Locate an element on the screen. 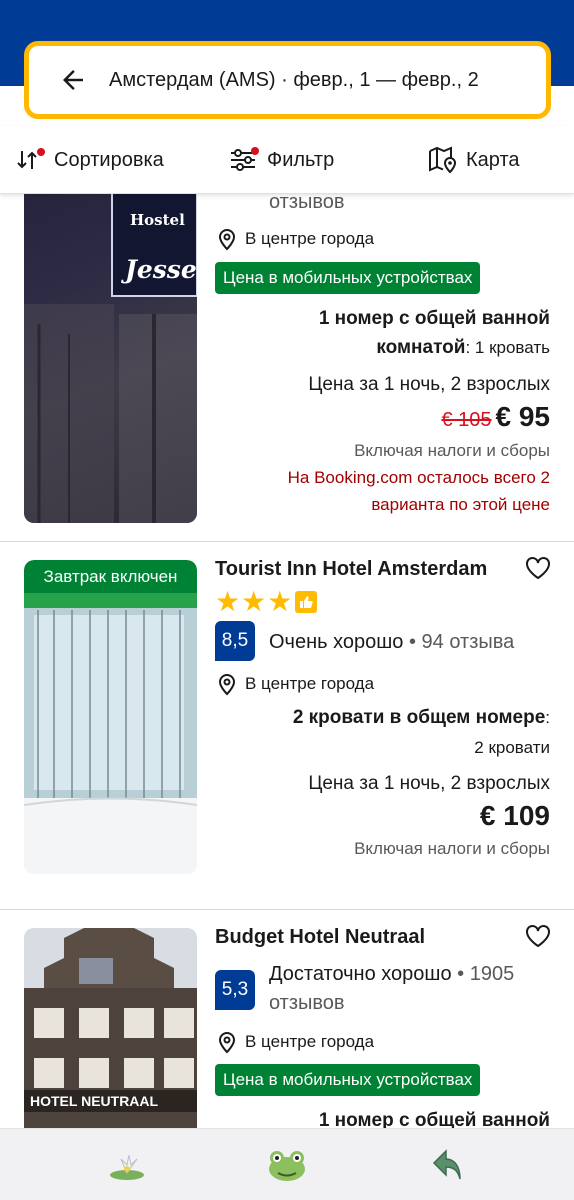 Image resolution: width=574 pixels, height=1200 pixels. results-toolbar: Сортировка Фильтр Карта is located at coordinates (287, 160).